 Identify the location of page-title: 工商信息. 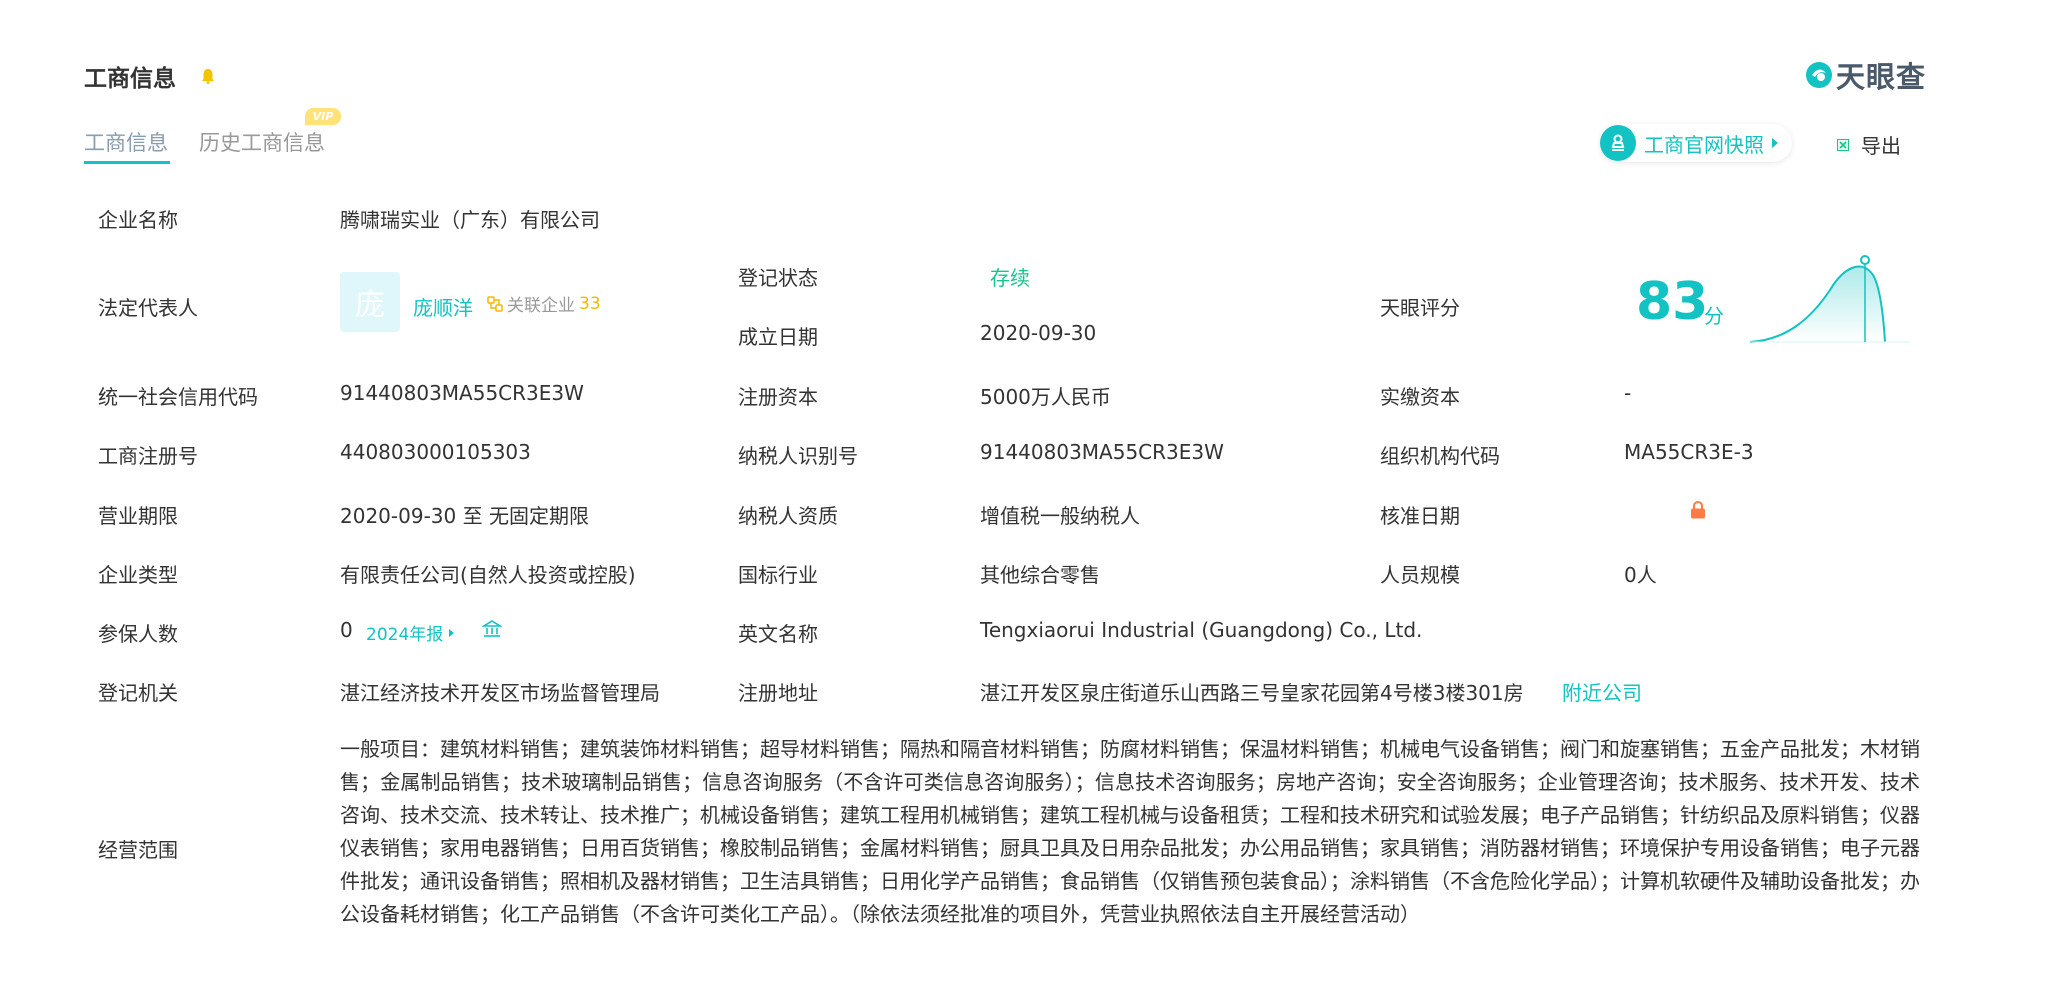
(130, 79).